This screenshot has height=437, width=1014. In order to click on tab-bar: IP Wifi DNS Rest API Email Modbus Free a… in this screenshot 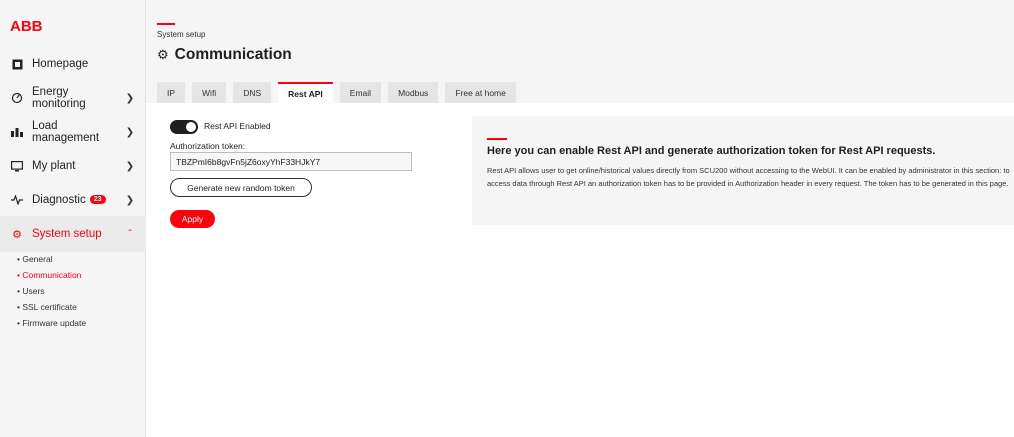, I will do `click(340, 92)`.